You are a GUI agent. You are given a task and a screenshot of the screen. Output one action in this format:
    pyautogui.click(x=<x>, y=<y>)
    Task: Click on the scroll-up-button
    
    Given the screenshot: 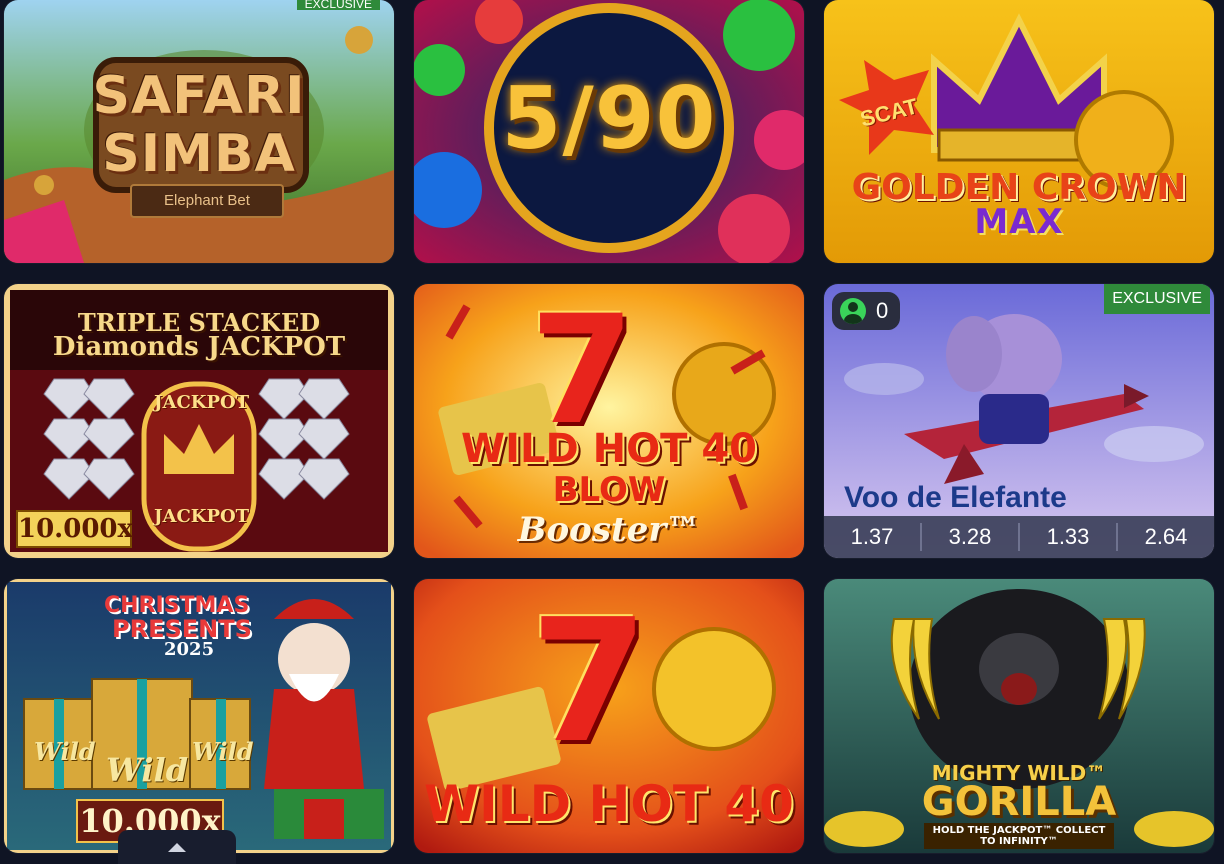 What is the action you would take?
    pyautogui.click(x=177, y=847)
    